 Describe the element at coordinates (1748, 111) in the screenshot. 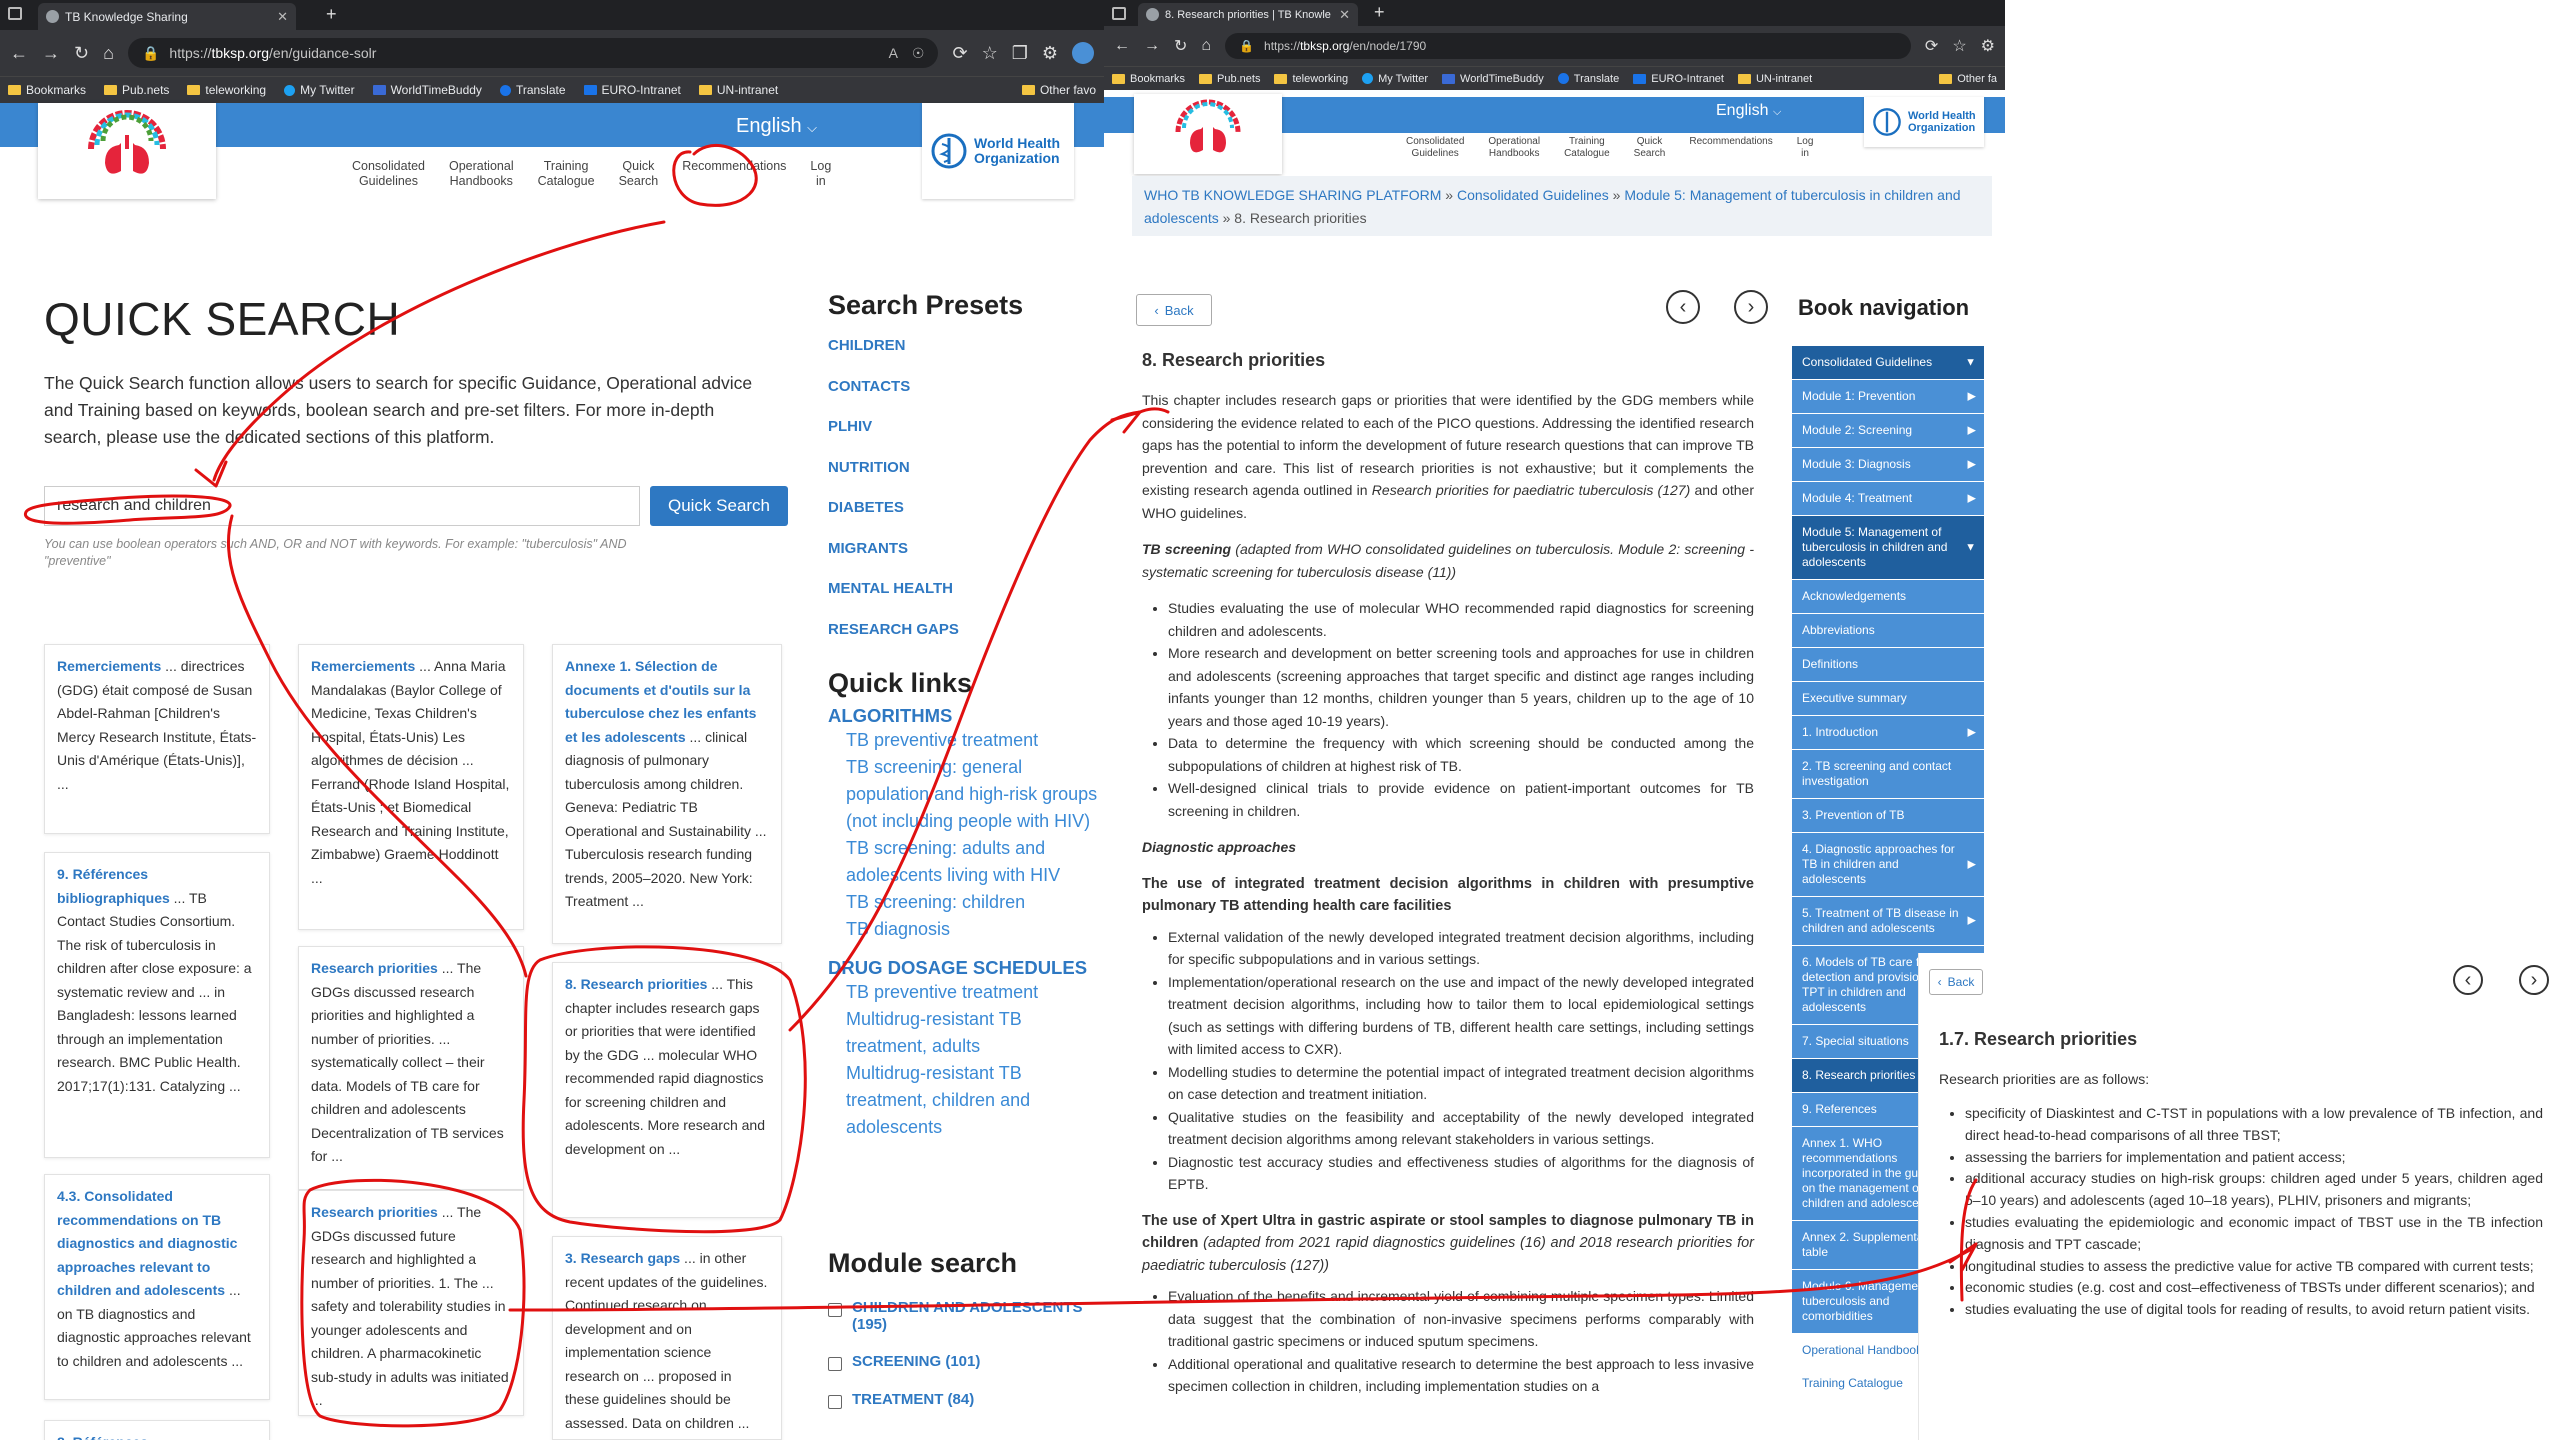

I see `language-selector: English ⌵` at that location.